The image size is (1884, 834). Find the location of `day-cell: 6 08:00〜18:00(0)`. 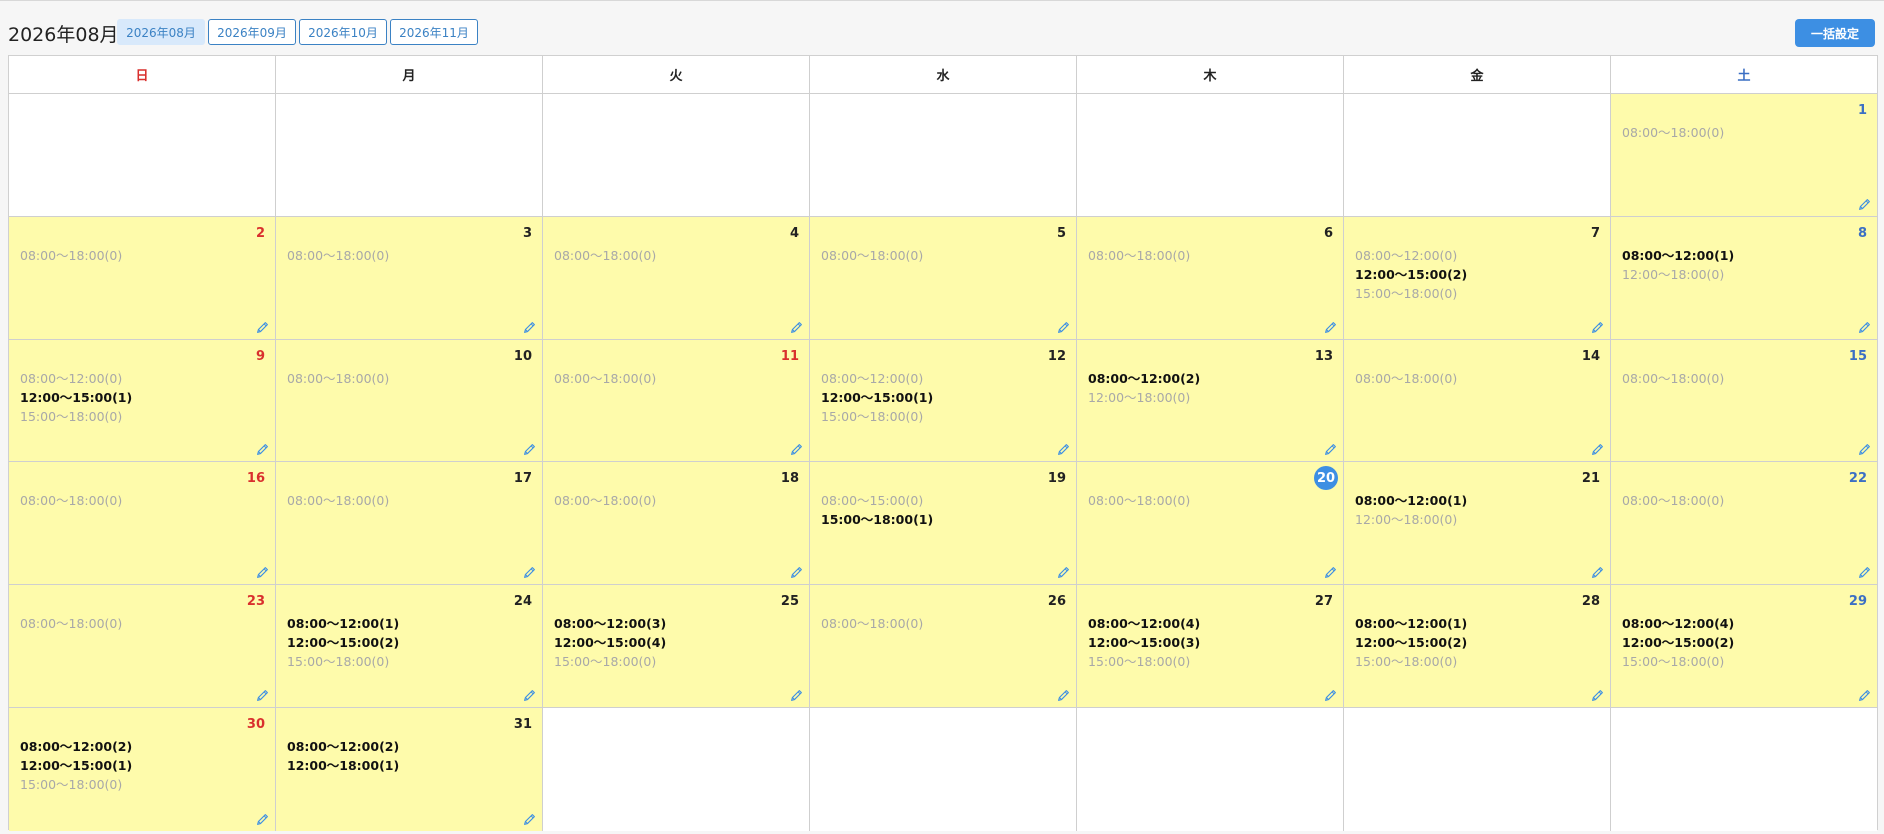

day-cell: 6 08:00〜18:00(0) is located at coordinates (1210, 277).